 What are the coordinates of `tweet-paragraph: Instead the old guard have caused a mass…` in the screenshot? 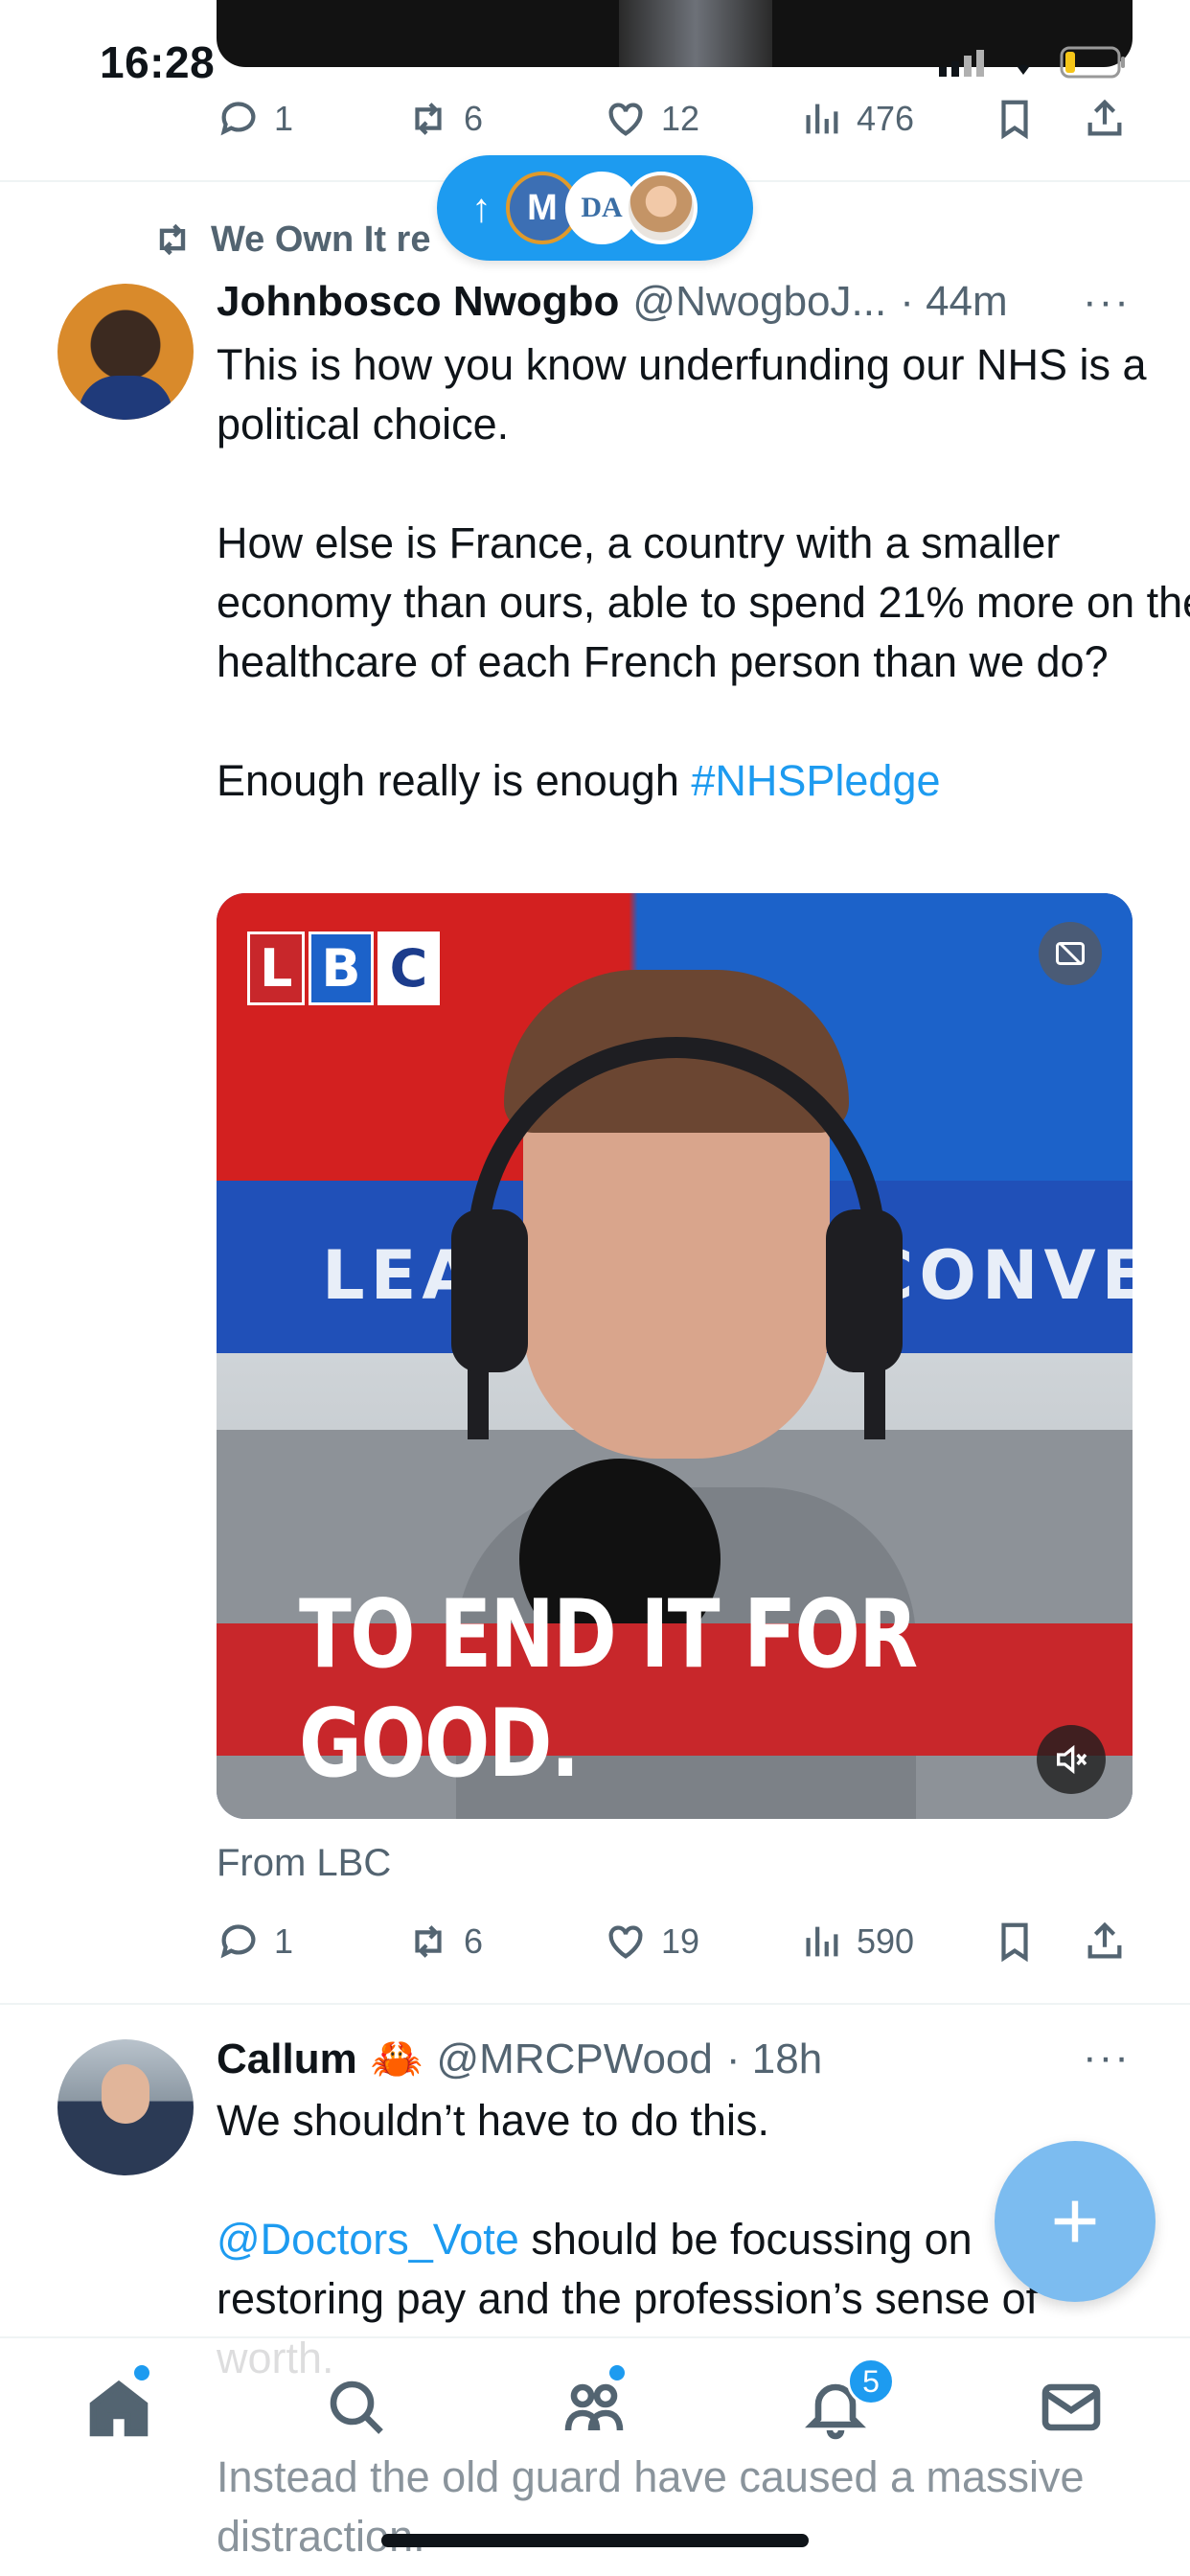 It's located at (651, 2506).